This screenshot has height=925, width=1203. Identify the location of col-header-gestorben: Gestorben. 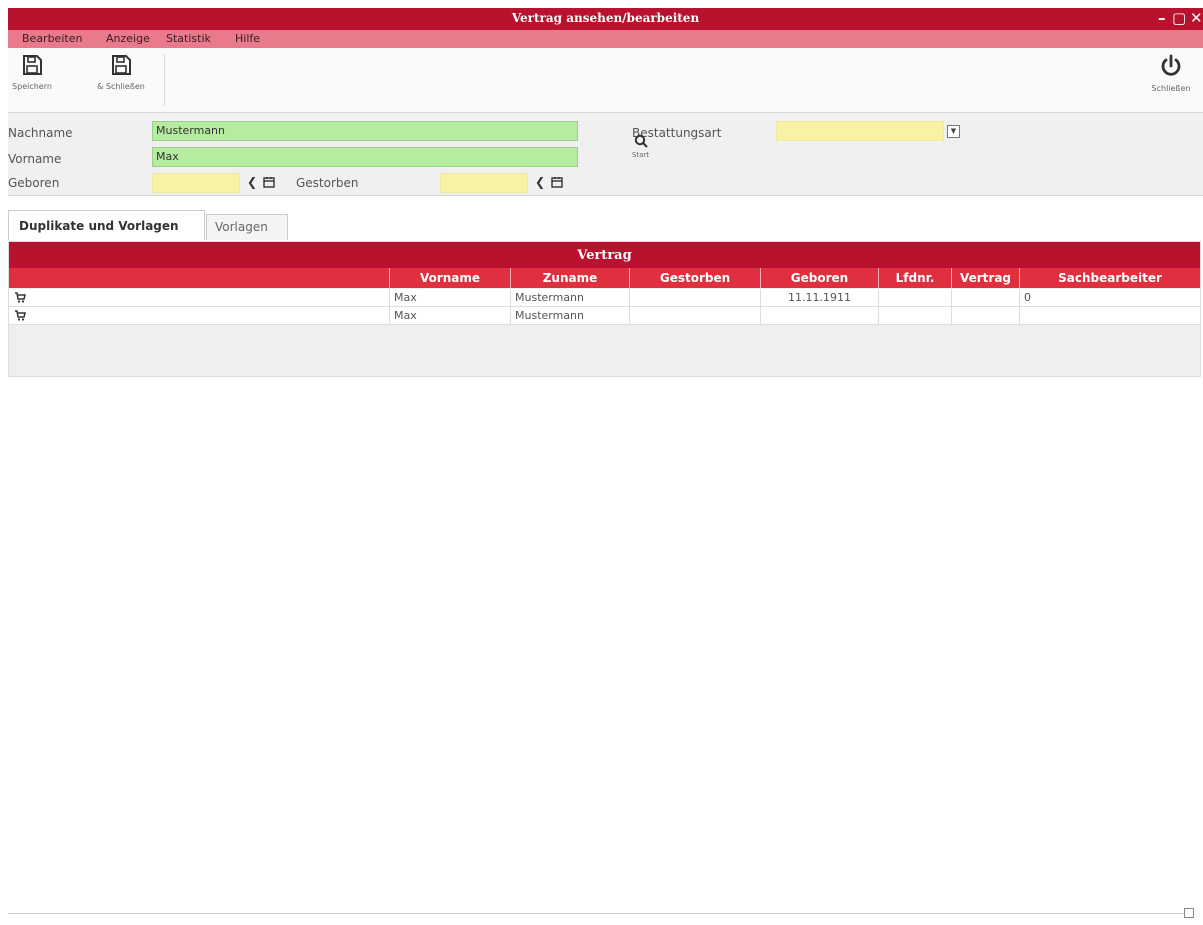
(694, 278).